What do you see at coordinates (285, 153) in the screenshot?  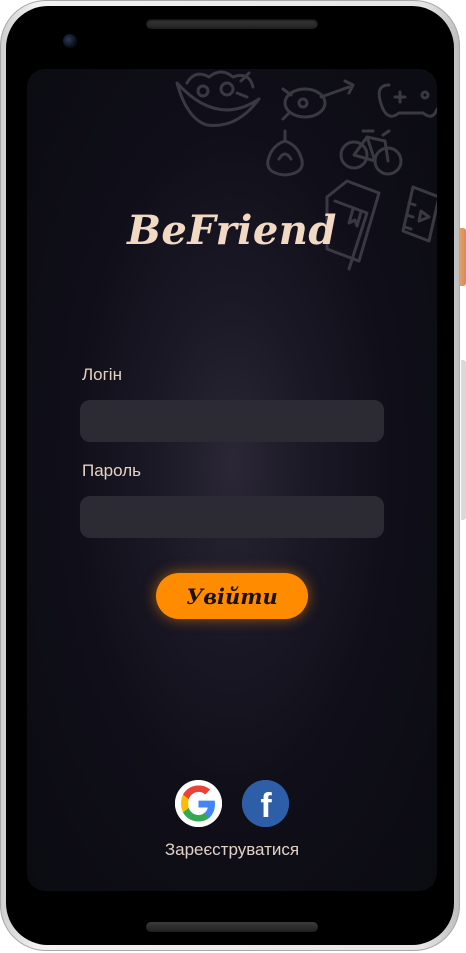 I see `onion-icon` at bounding box center [285, 153].